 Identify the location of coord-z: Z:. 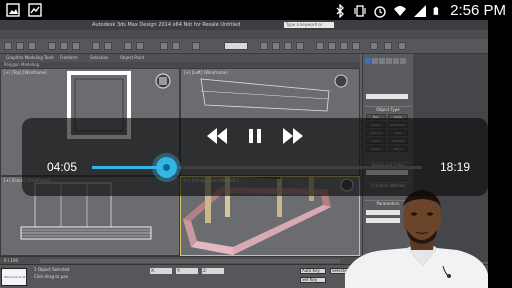
(213, 271).